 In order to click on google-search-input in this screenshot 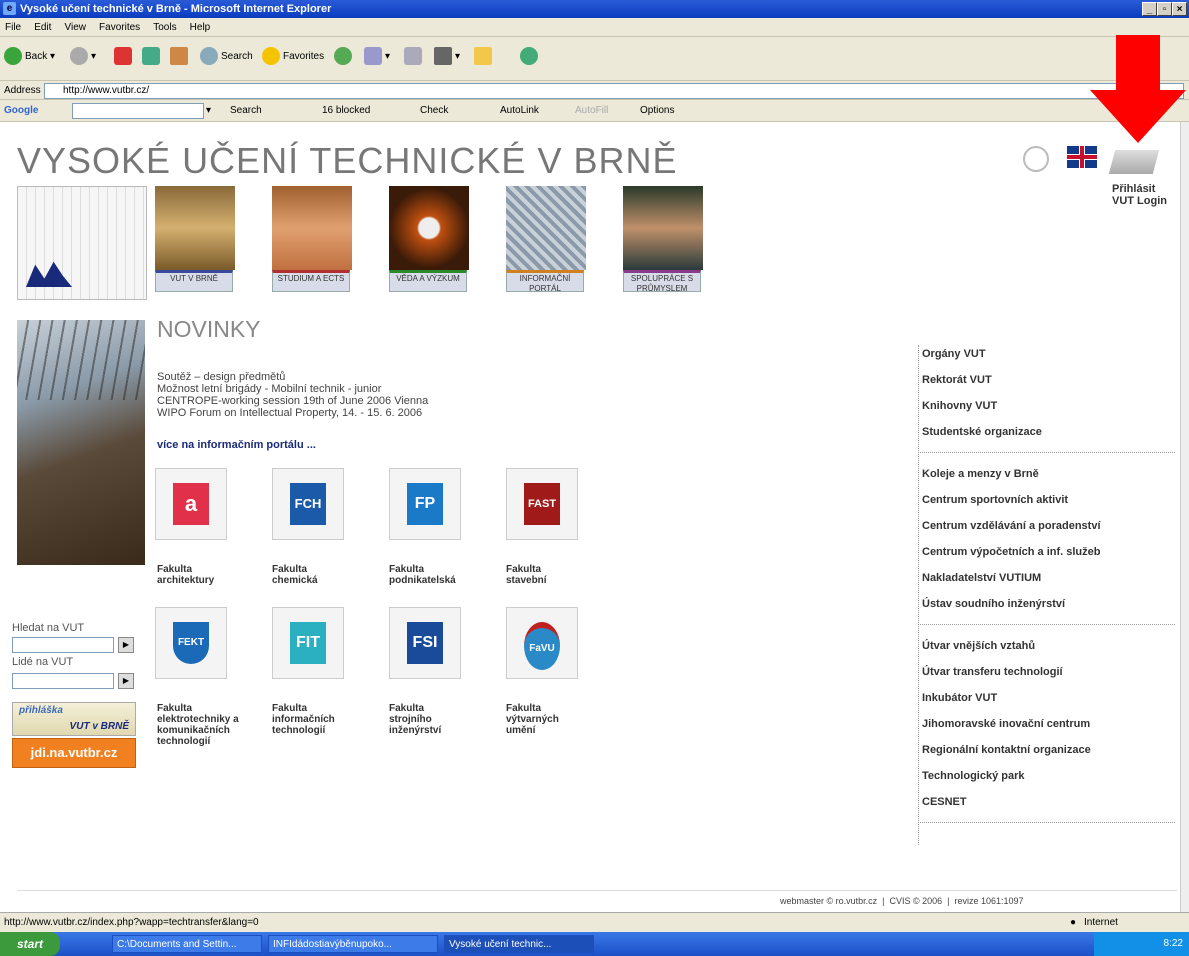, I will do `click(138, 111)`.